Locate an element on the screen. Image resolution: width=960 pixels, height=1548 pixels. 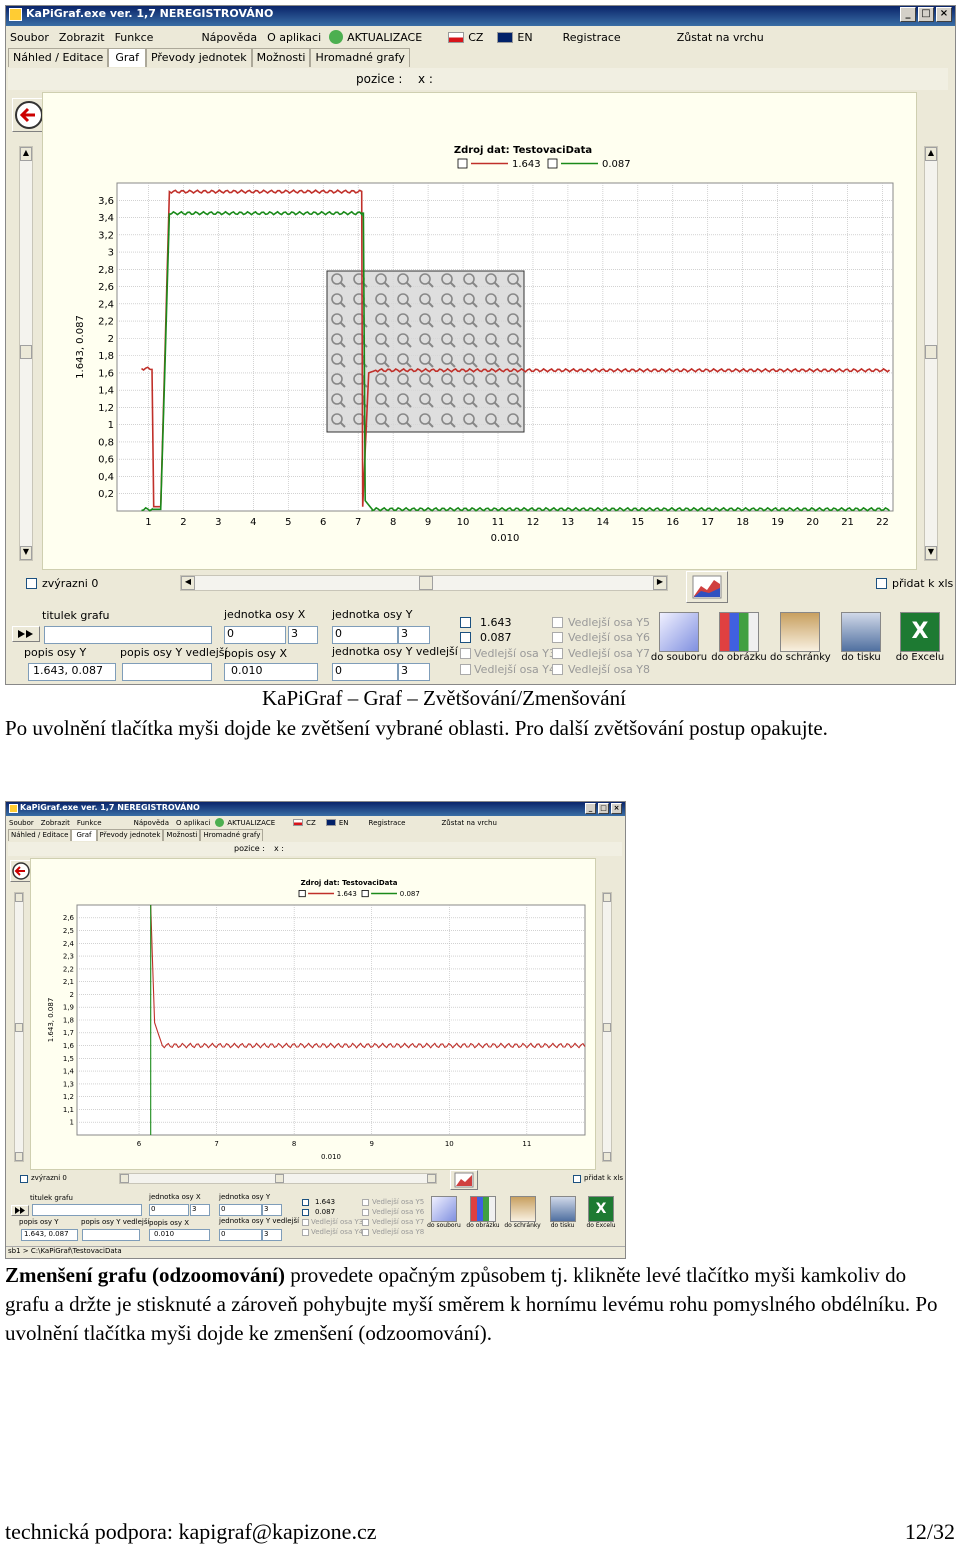
chart-title-input is located at coordinates (128, 635).